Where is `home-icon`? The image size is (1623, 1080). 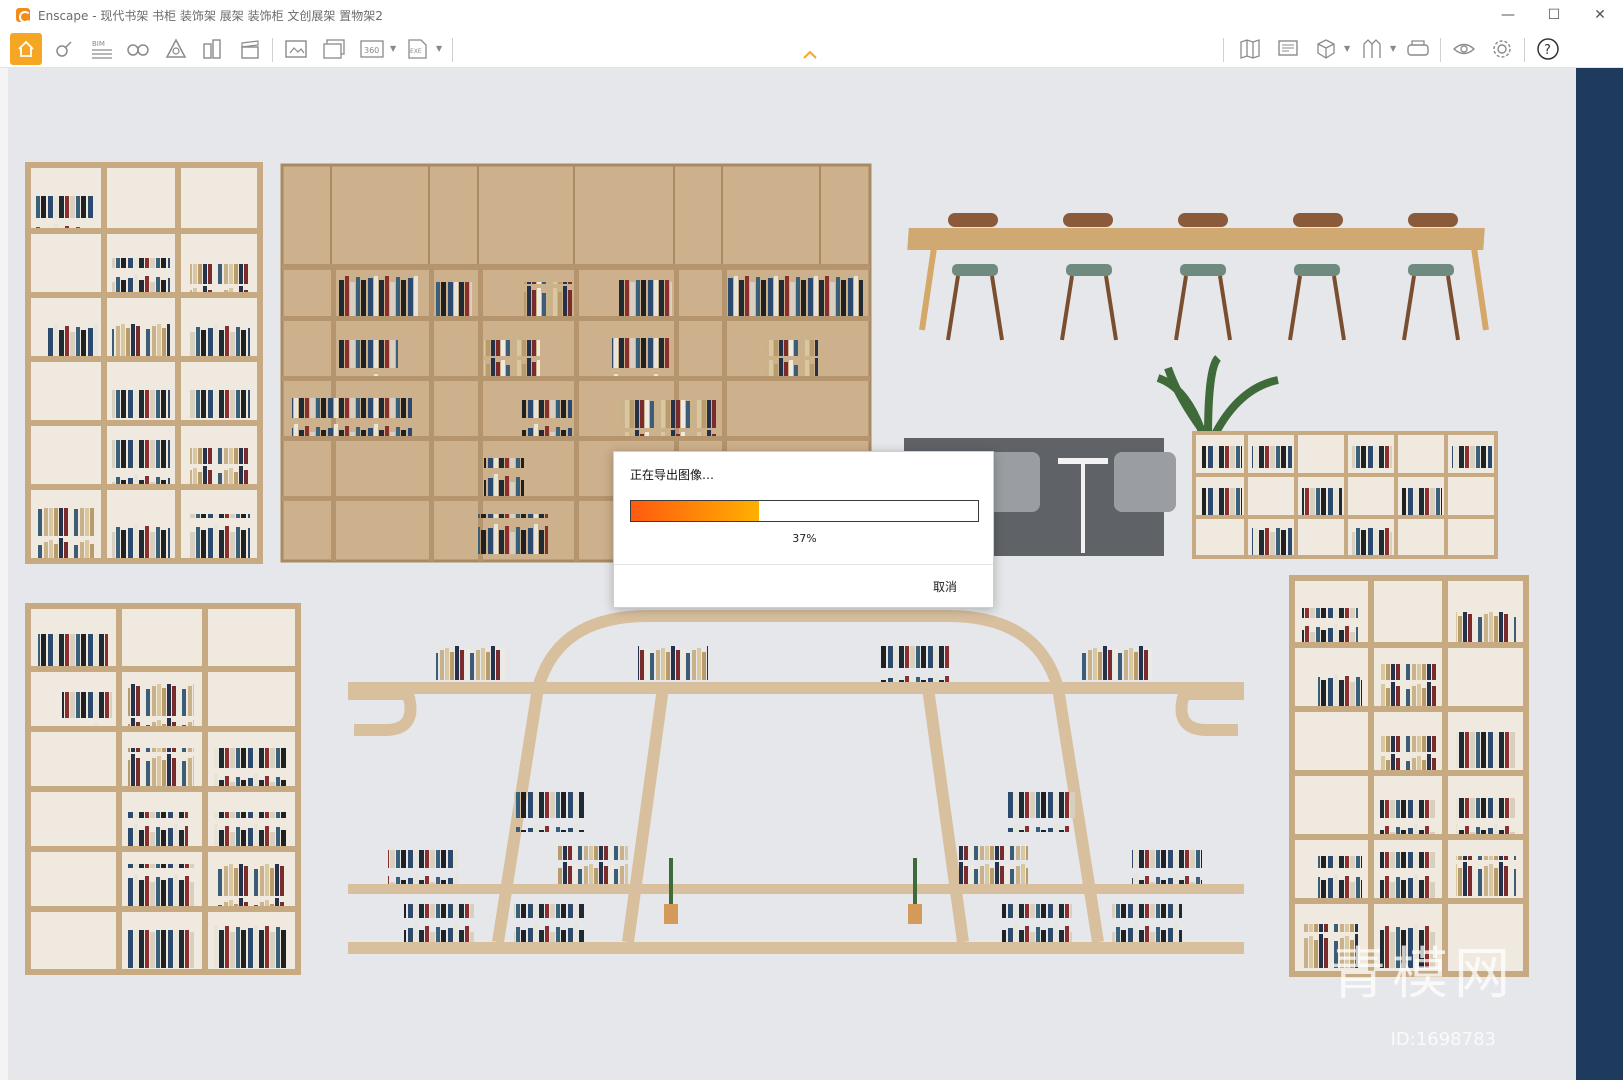 home-icon is located at coordinates (26, 48).